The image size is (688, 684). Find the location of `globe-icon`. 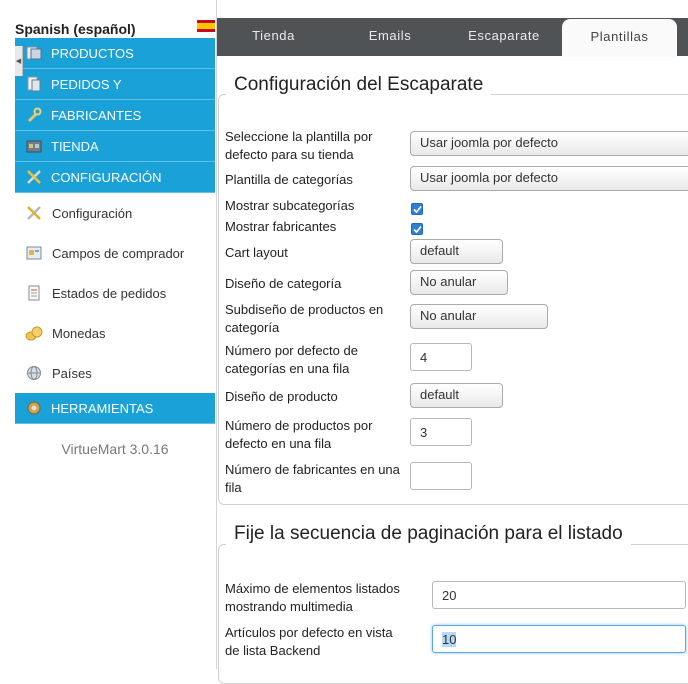

globe-icon is located at coordinates (34, 373).